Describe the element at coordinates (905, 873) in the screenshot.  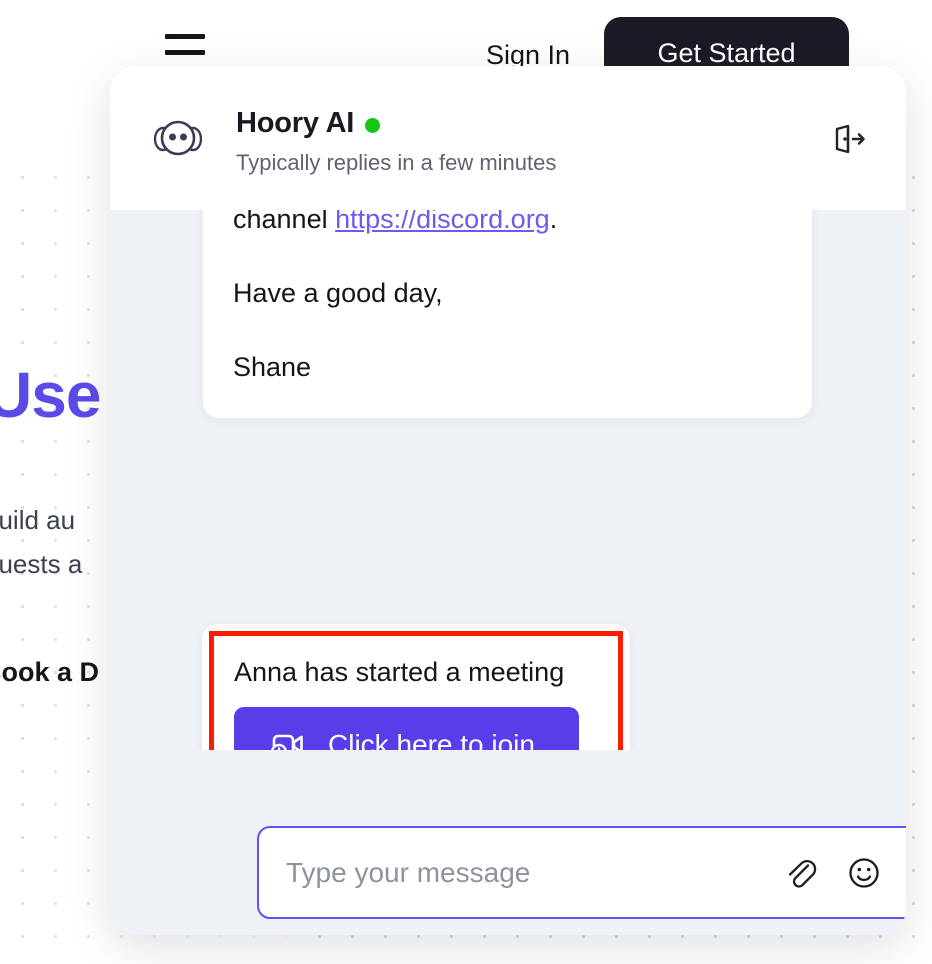
I see `microphone-icon` at that location.